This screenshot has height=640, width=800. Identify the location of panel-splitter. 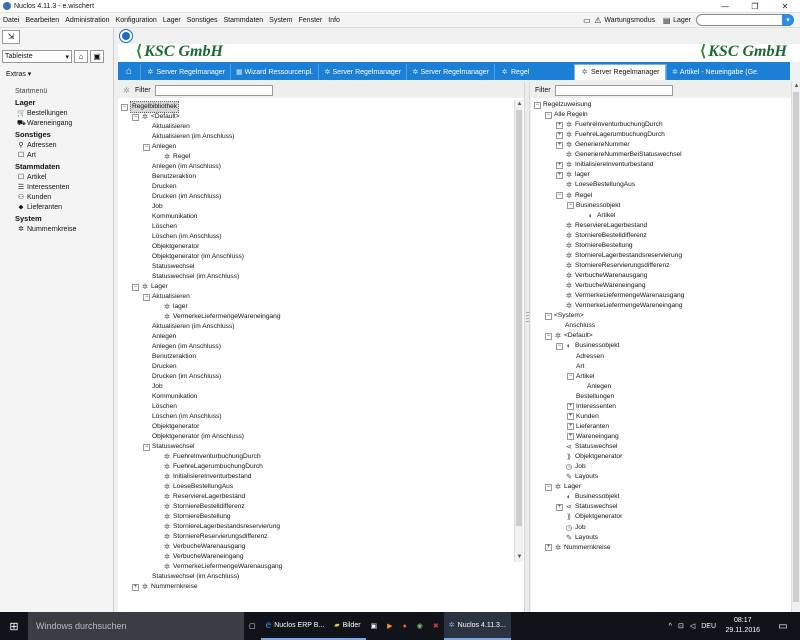
(527, 347).